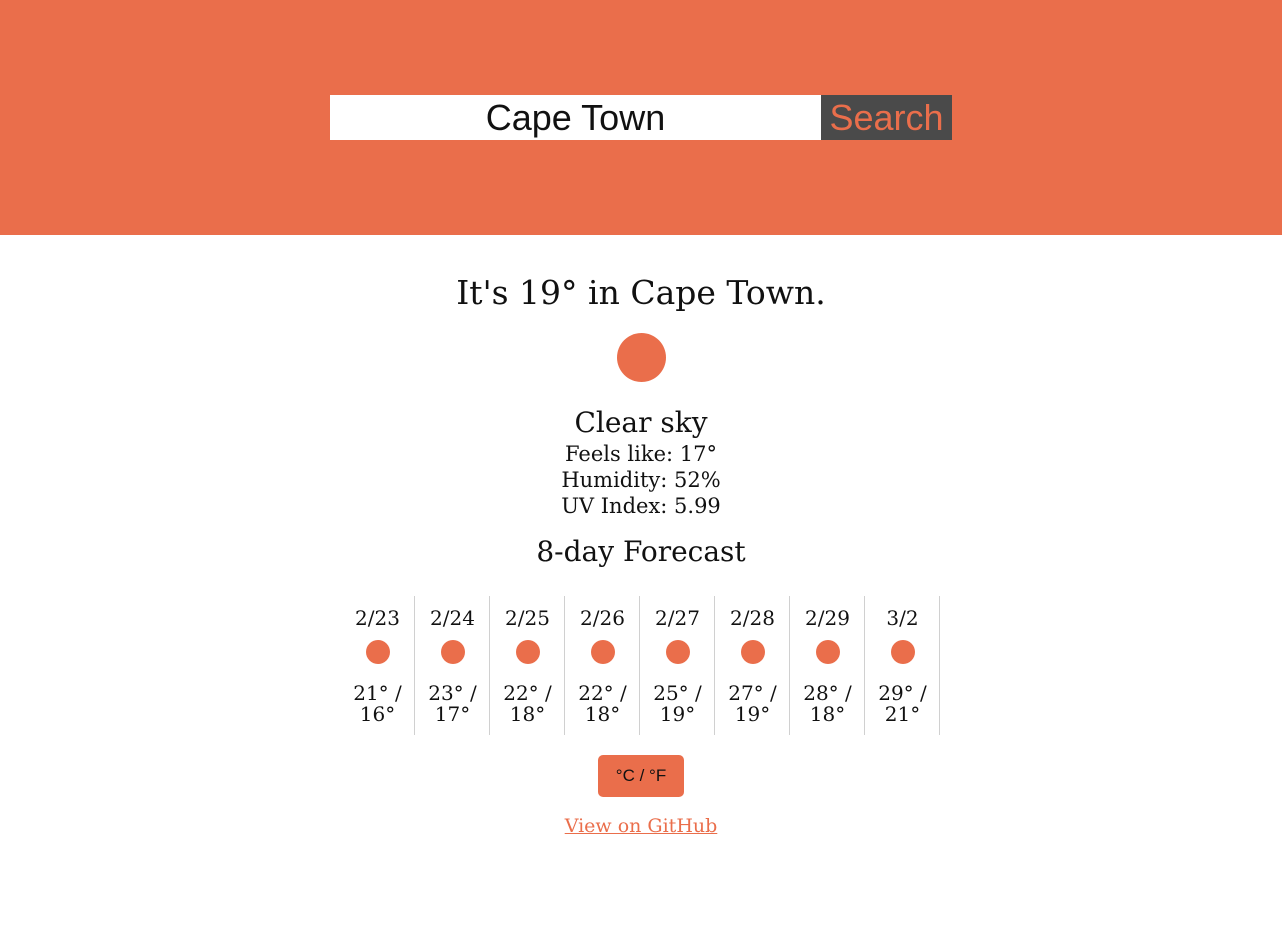 This screenshot has height=938, width=1282. I want to click on uv-index-text: UV Index: 5.99, so click(641, 506).